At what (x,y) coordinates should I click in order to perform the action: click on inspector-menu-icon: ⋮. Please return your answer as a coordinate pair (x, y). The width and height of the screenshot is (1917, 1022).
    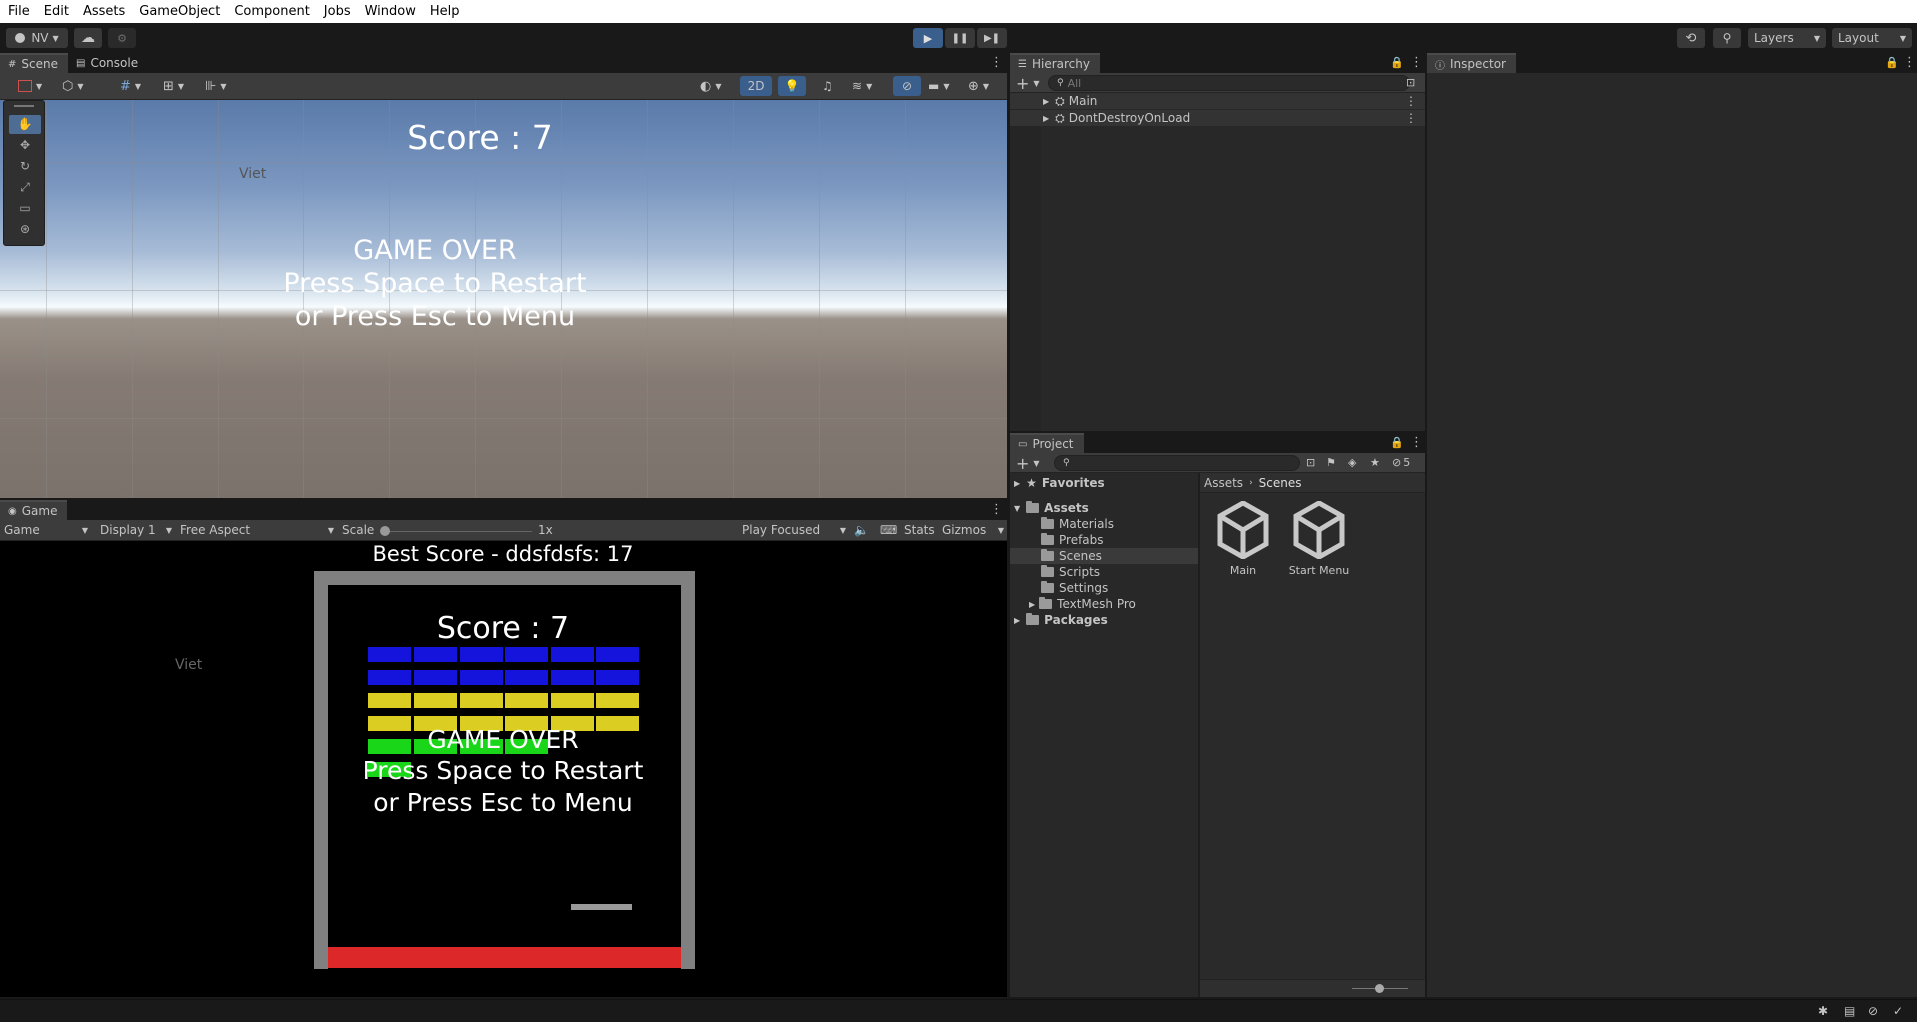
    Looking at the image, I should click on (1909, 62).